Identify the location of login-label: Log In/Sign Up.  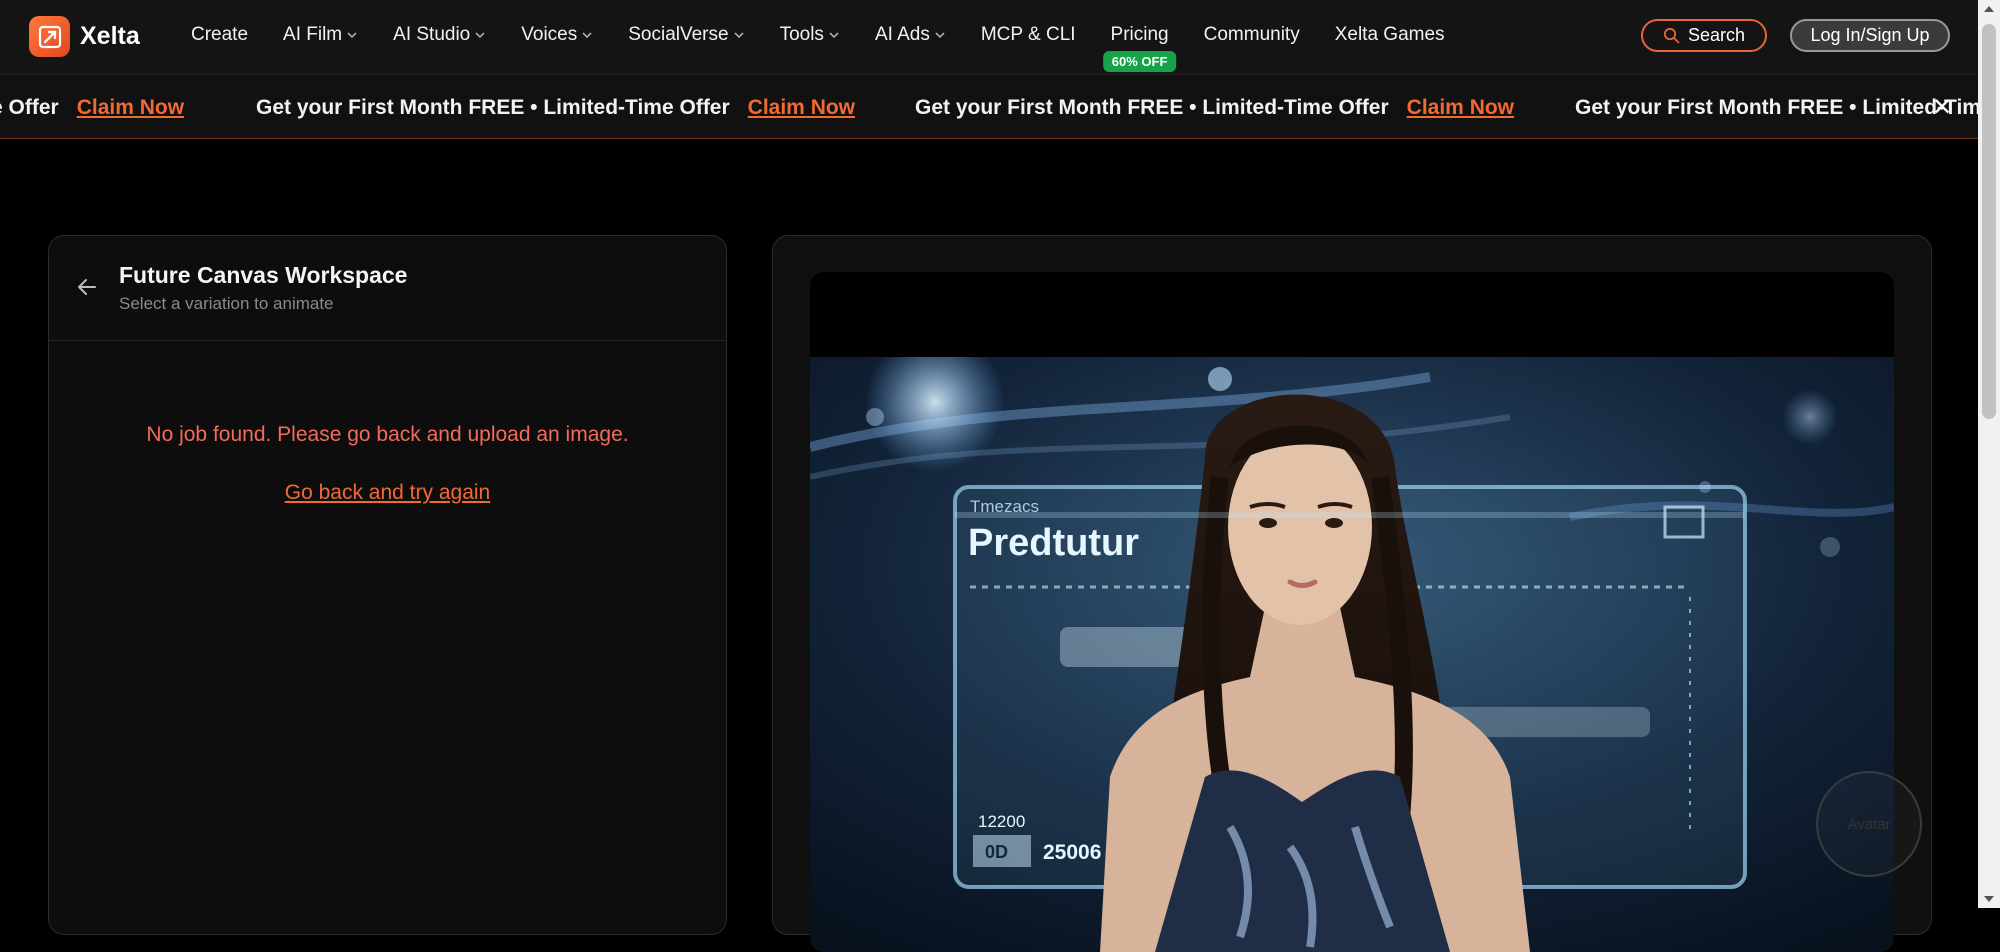
(1870, 35).